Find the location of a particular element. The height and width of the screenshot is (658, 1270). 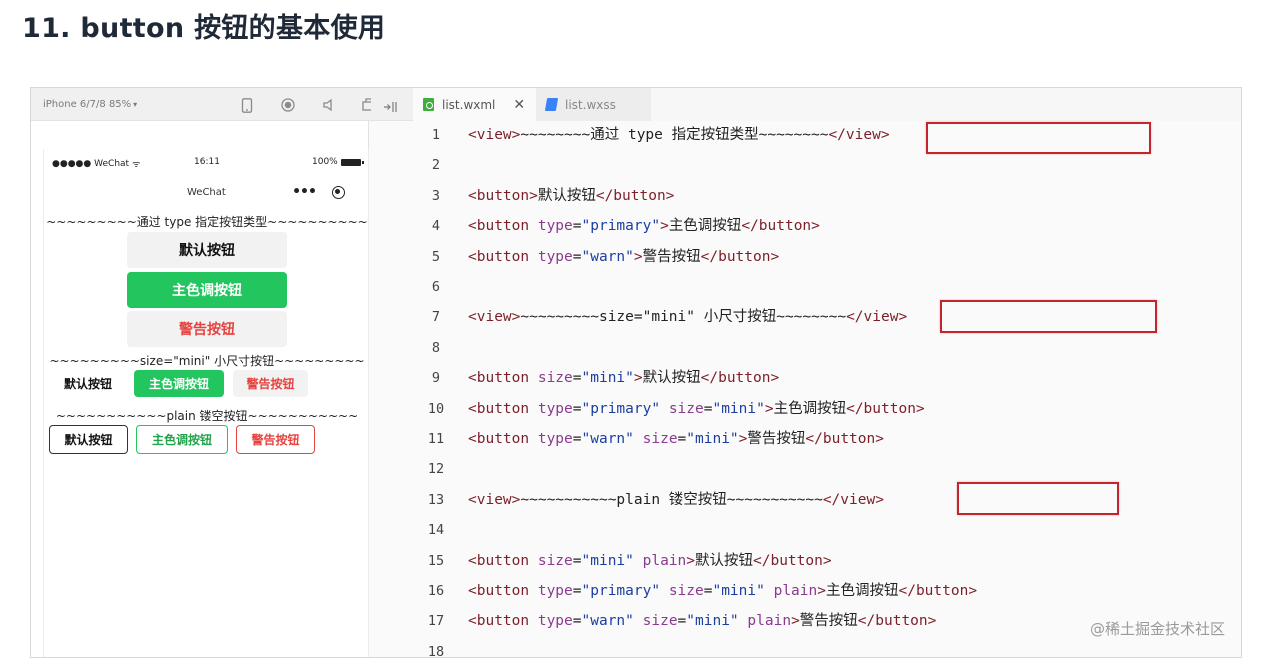

record-icon is located at coordinates (287, 105).